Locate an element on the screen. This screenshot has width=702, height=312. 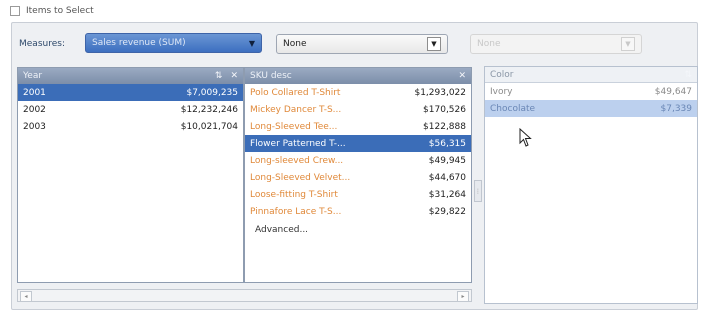
year-panel-header: Year ⇅ ✕ is located at coordinates (130, 76).